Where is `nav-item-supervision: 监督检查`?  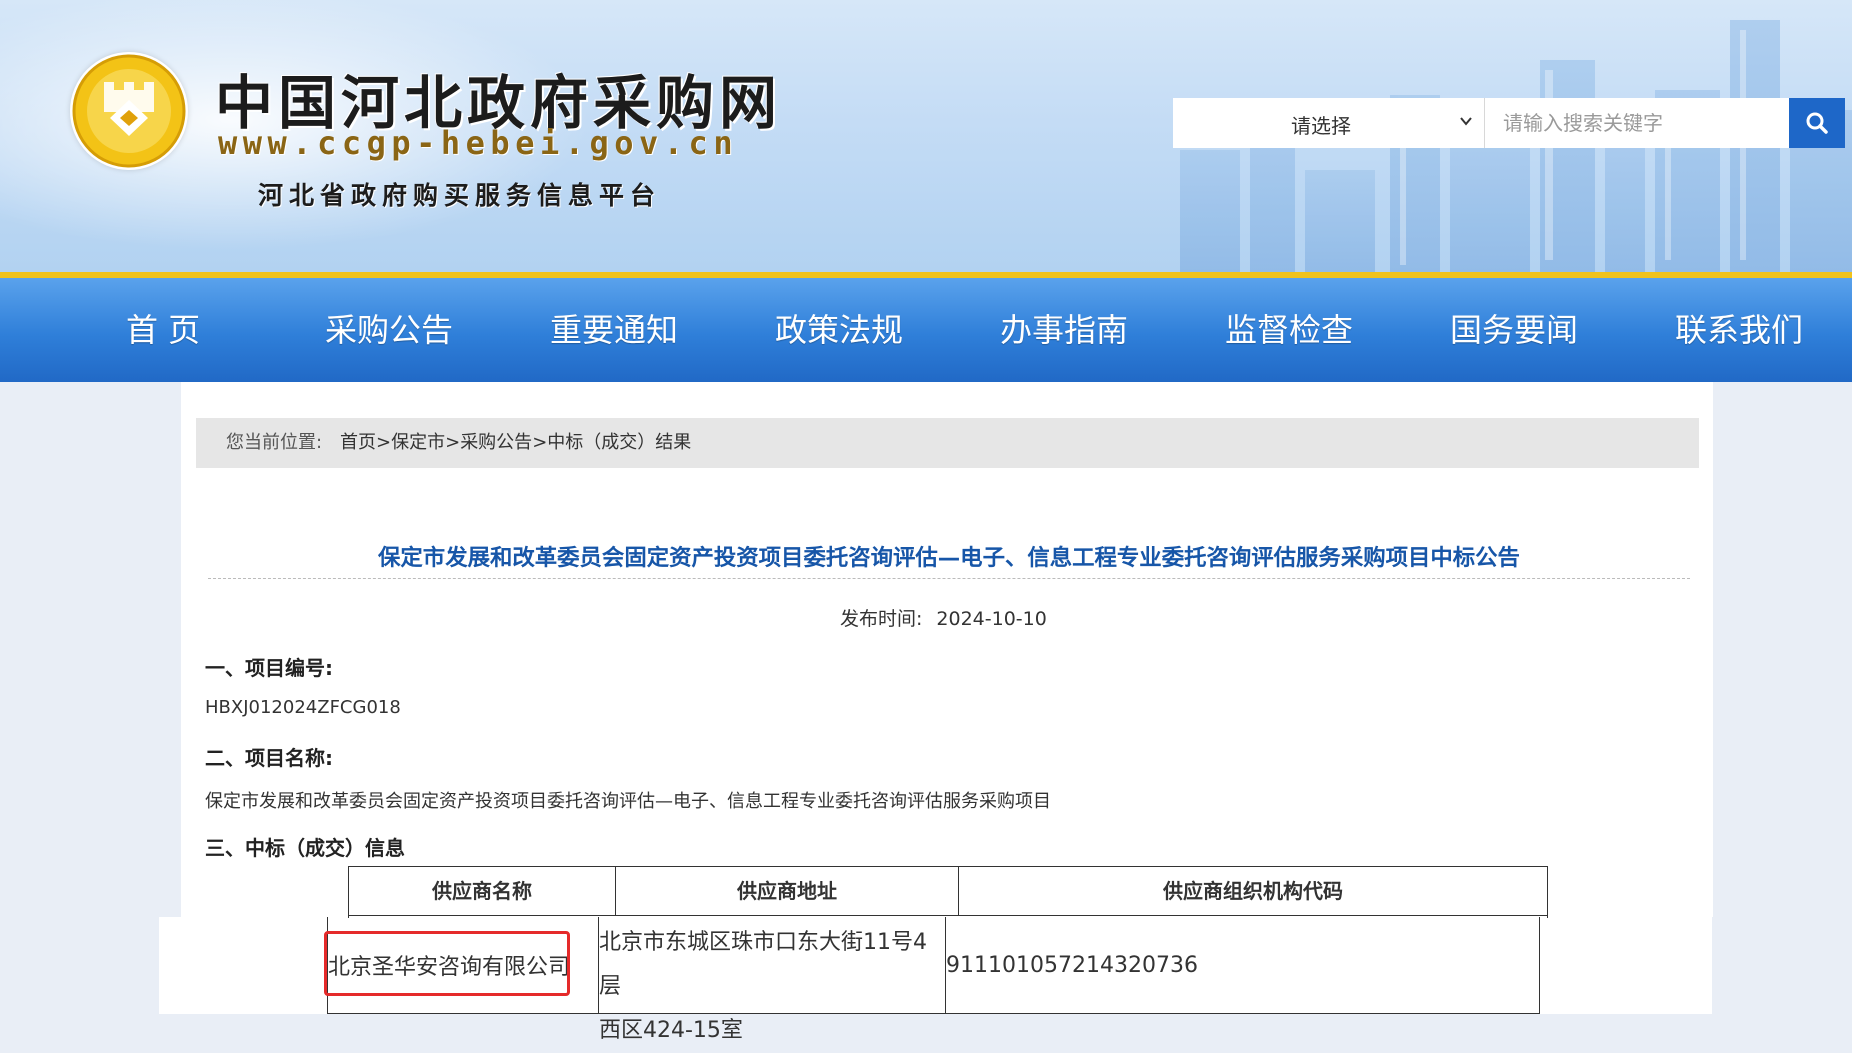 nav-item-supervision: 监督检查 is located at coordinates (1289, 330).